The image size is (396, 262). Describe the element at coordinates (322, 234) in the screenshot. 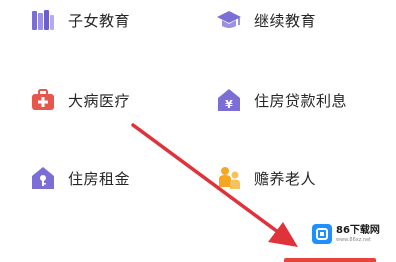

I see `watermark-logo-icon` at that location.